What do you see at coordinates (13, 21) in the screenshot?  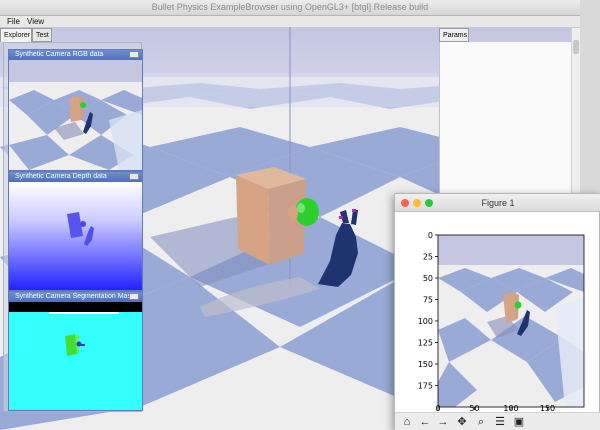 I see `menu-file: File` at bounding box center [13, 21].